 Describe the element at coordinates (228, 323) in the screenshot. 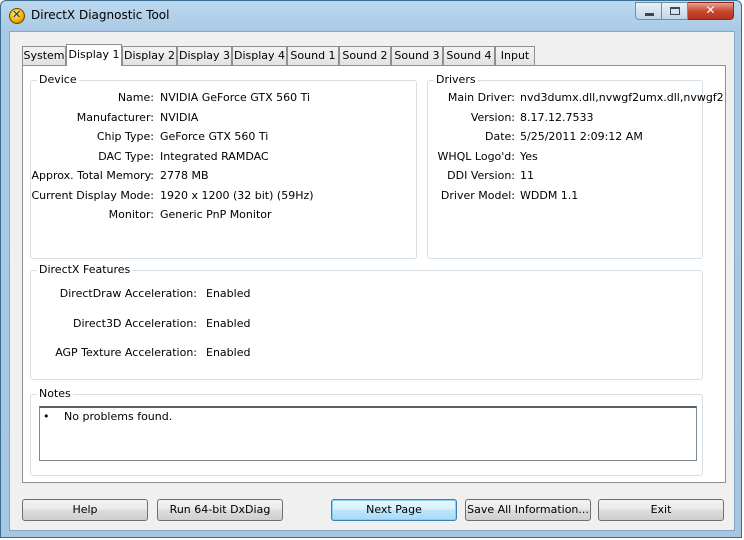

I see `direct3d-value: Enabled` at that location.